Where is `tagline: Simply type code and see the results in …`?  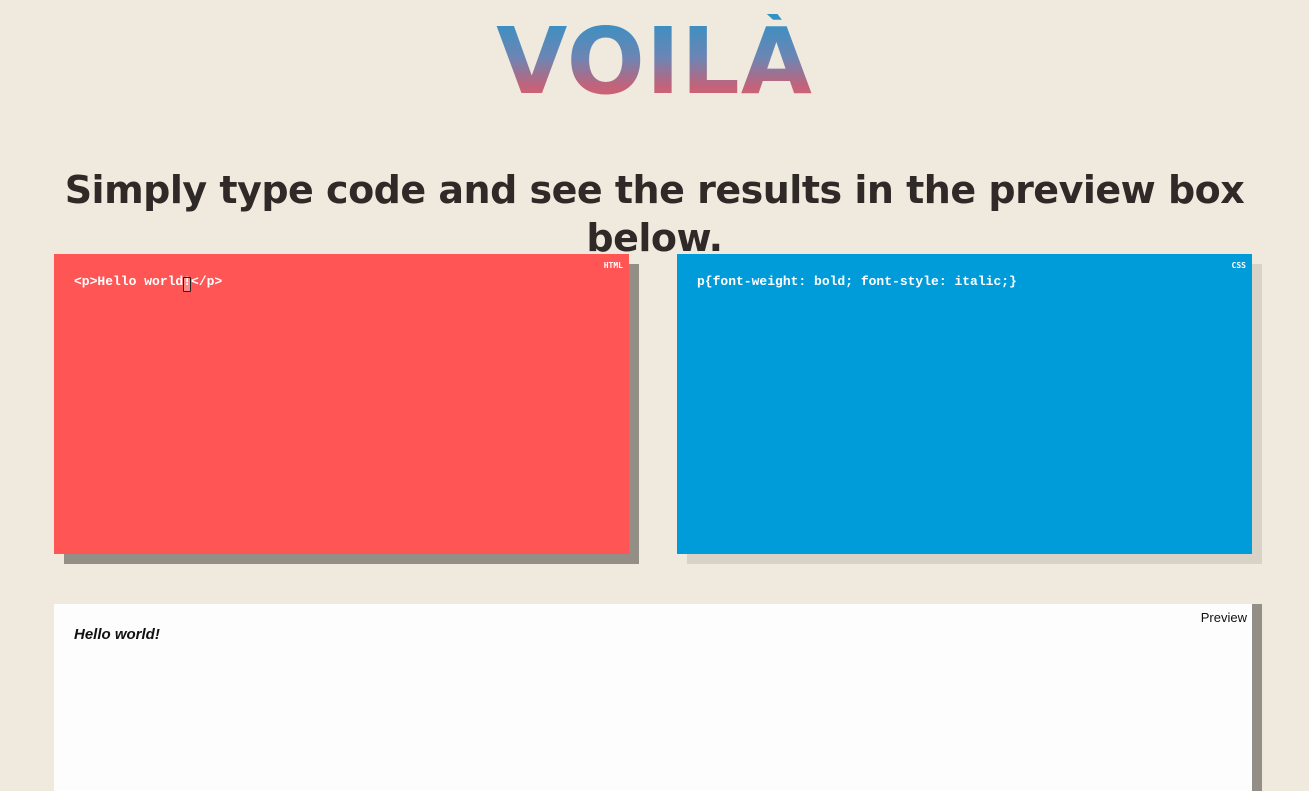
tagline: Simply type code and see the results in … is located at coordinates (654, 214).